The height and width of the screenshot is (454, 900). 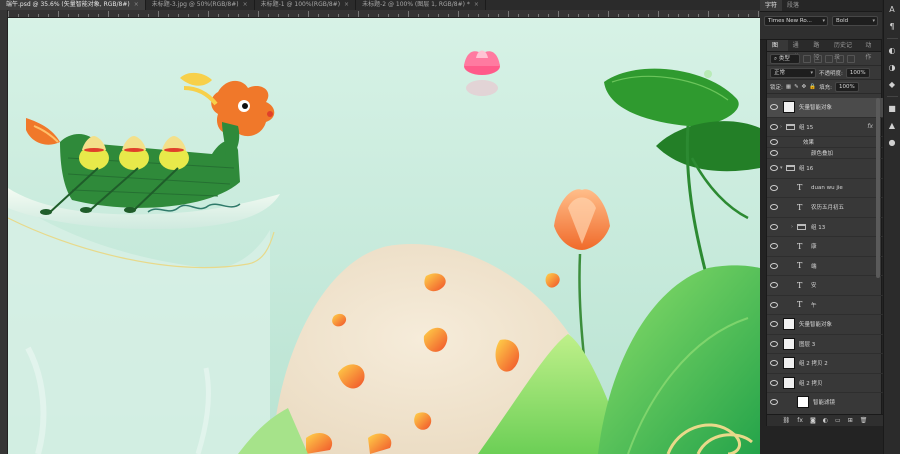 What do you see at coordinates (306, 5) in the screenshot?
I see `doc-tab-untitled-1: 未标题-1 @ 100%(RGB/8#) ×` at bounding box center [306, 5].